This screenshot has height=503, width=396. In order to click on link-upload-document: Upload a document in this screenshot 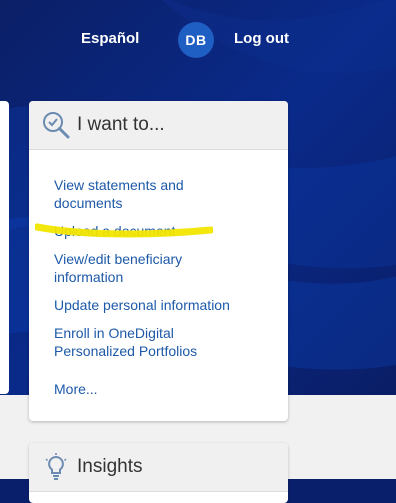, I will do `click(154, 231)`.